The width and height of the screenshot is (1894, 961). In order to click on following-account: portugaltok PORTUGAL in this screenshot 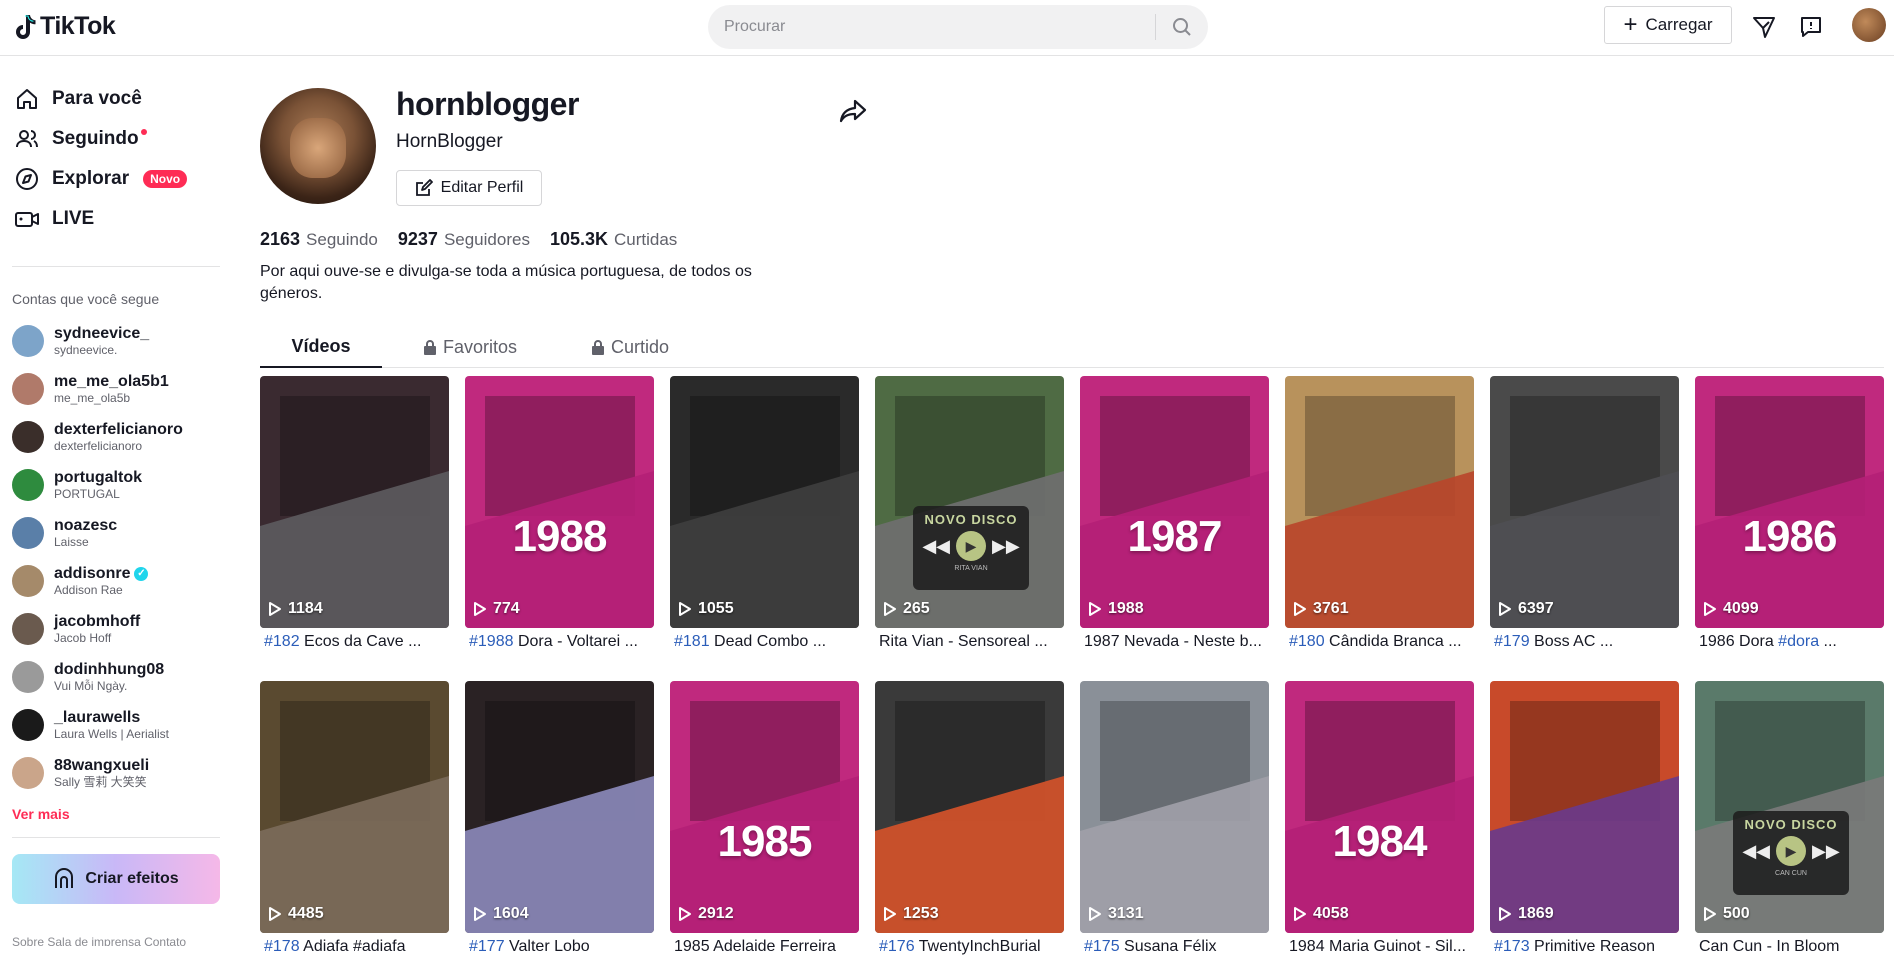, I will do `click(122, 485)`.